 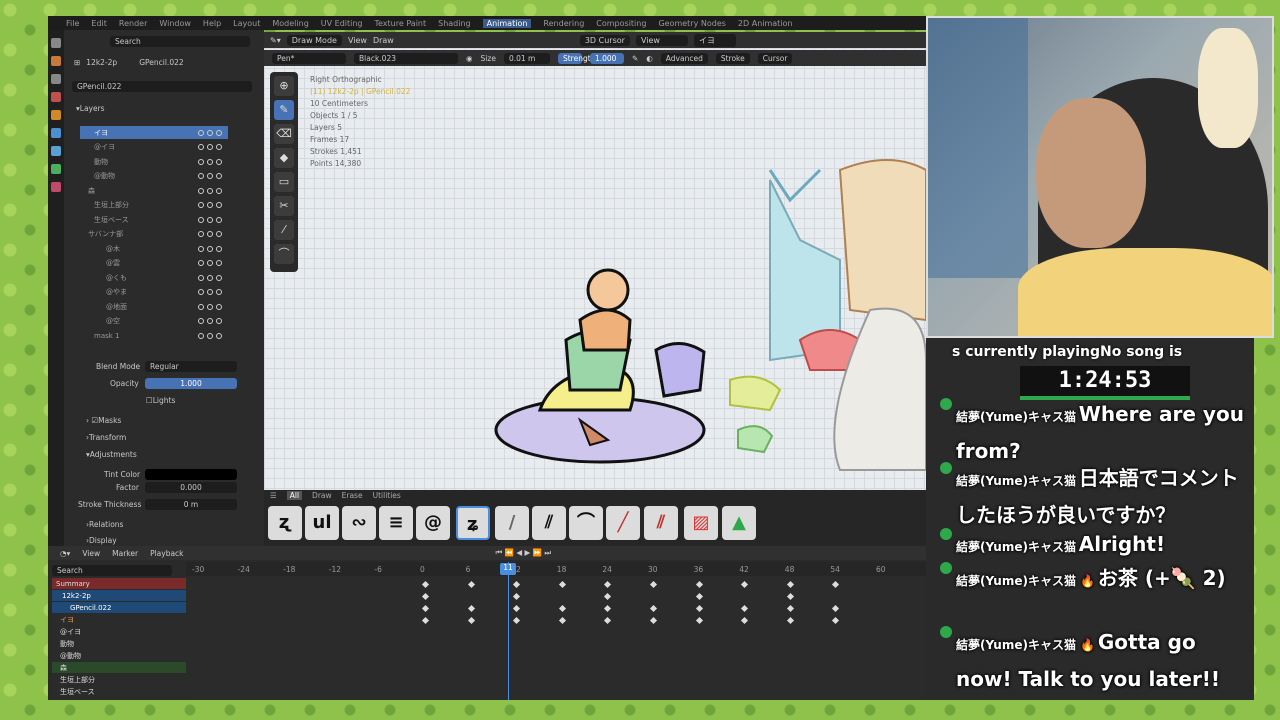 I want to click on pressure-icon: ✎, so click(x=635, y=58).